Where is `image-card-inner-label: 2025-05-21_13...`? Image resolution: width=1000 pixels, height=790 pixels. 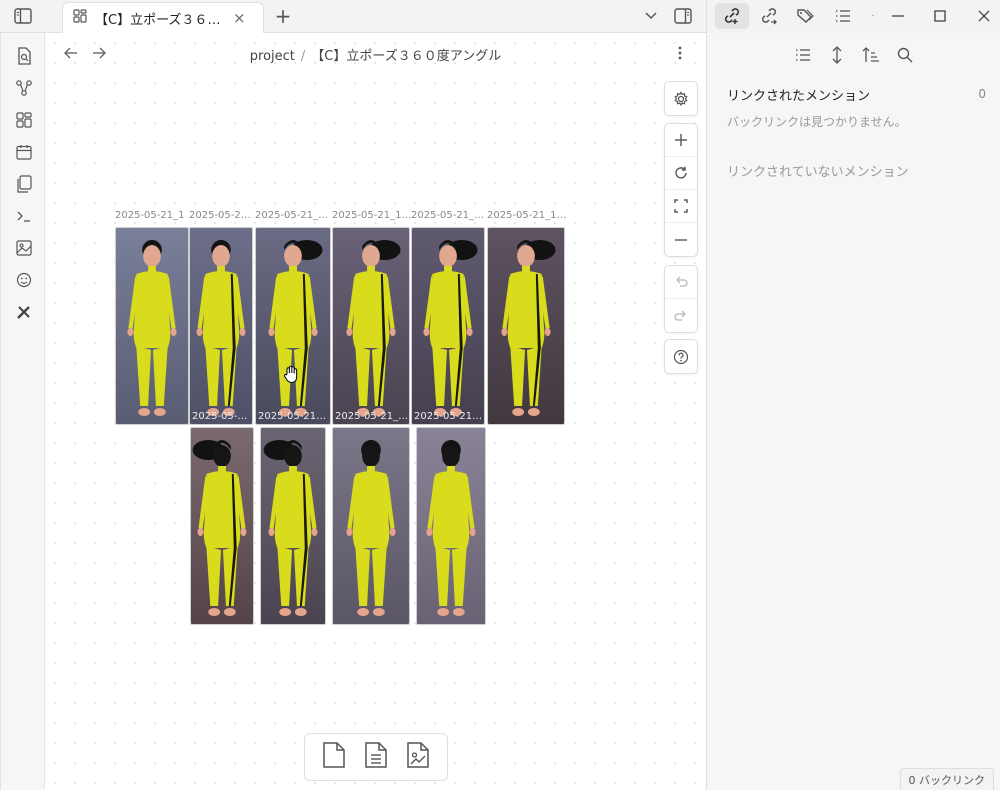
image-card-inner-label: 2025-05-21_13... is located at coordinates (372, 416).